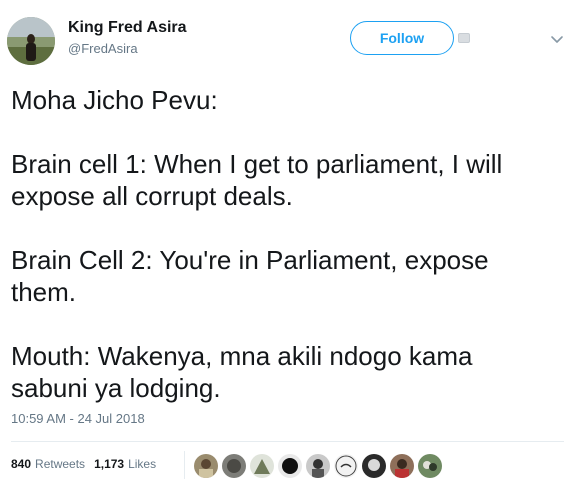 The image size is (571, 493). What do you see at coordinates (60, 464) in the screenshot?
I see `retweets-label: Retweets` at bounding box center [60, 464].